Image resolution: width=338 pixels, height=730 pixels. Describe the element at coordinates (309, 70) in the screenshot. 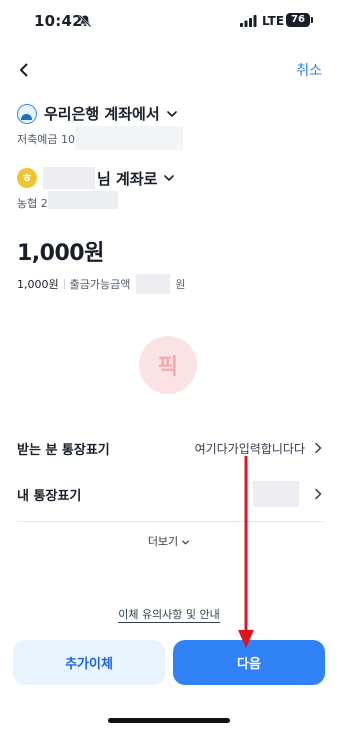

I see `cancel-button: 취소` at that location.